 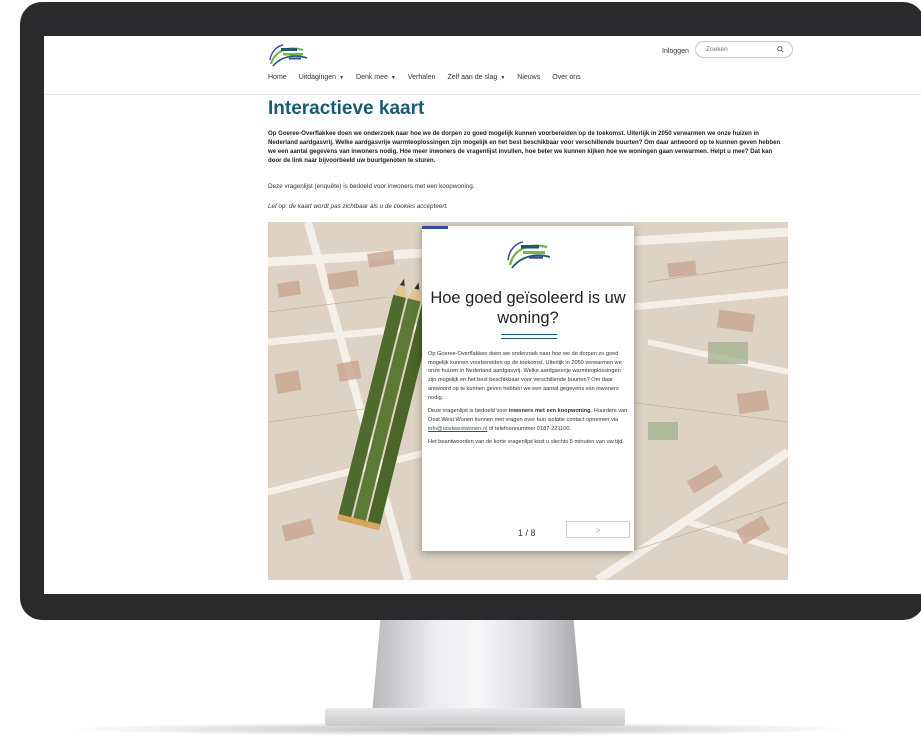 What do you see at coordinates (738, 49) in the screenshot?
I see `search-input` at bounding box center [738, 49].